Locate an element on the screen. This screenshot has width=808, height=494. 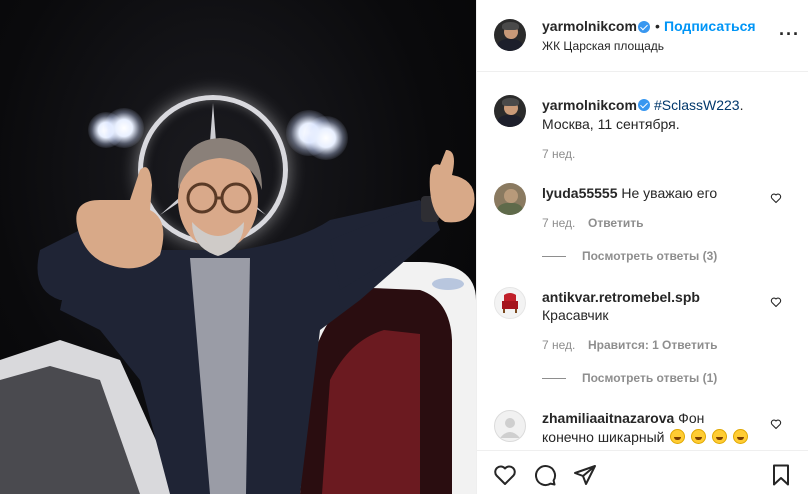
armchair-logo-icon is located at coordinates (510, 303).